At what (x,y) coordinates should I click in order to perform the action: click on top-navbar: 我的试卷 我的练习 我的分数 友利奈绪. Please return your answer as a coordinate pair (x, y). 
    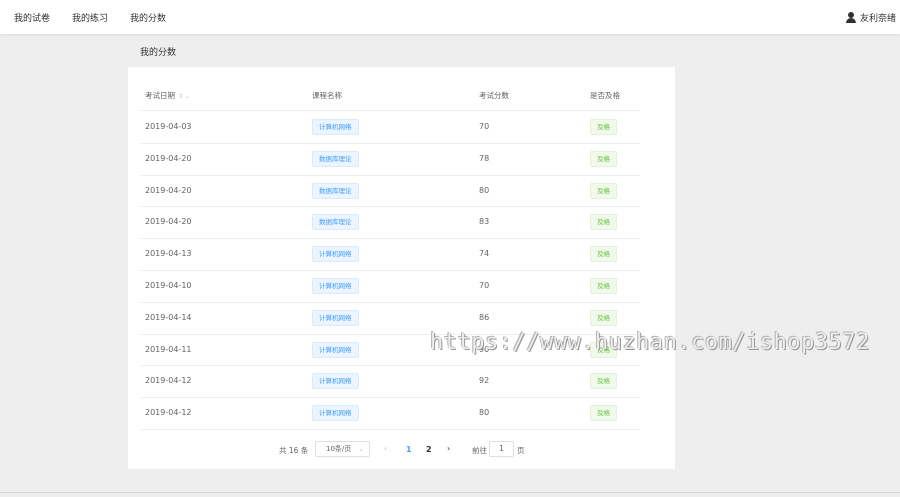
    Looking at the image, I should click on (450, 17).